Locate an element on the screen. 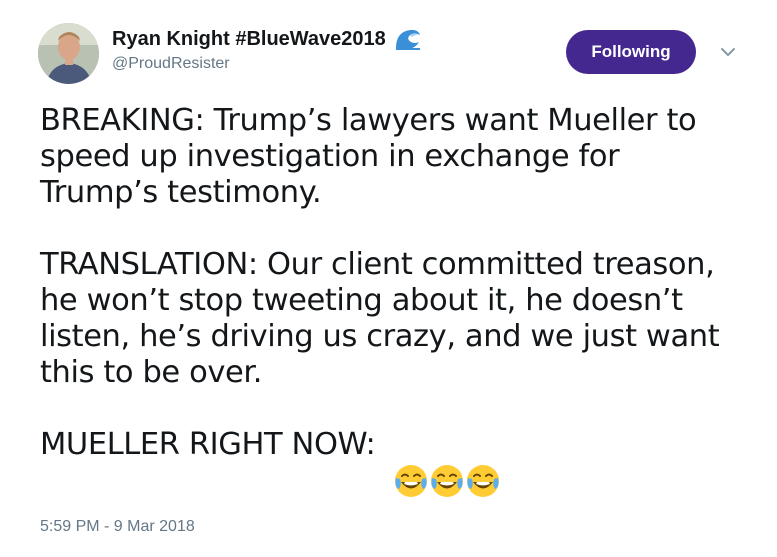 This screenshot has height=557, width=777. author-block: Ryan Knight #BlueWave2018 @ProudResister is located at coordinates (267, 49).